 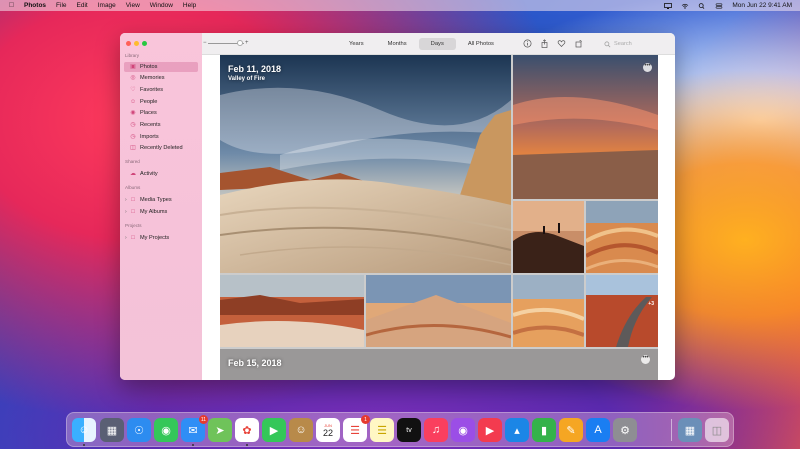 I want to click on sidebar-item-my-projects: › □ My Projects, so click(x=161, y=238).